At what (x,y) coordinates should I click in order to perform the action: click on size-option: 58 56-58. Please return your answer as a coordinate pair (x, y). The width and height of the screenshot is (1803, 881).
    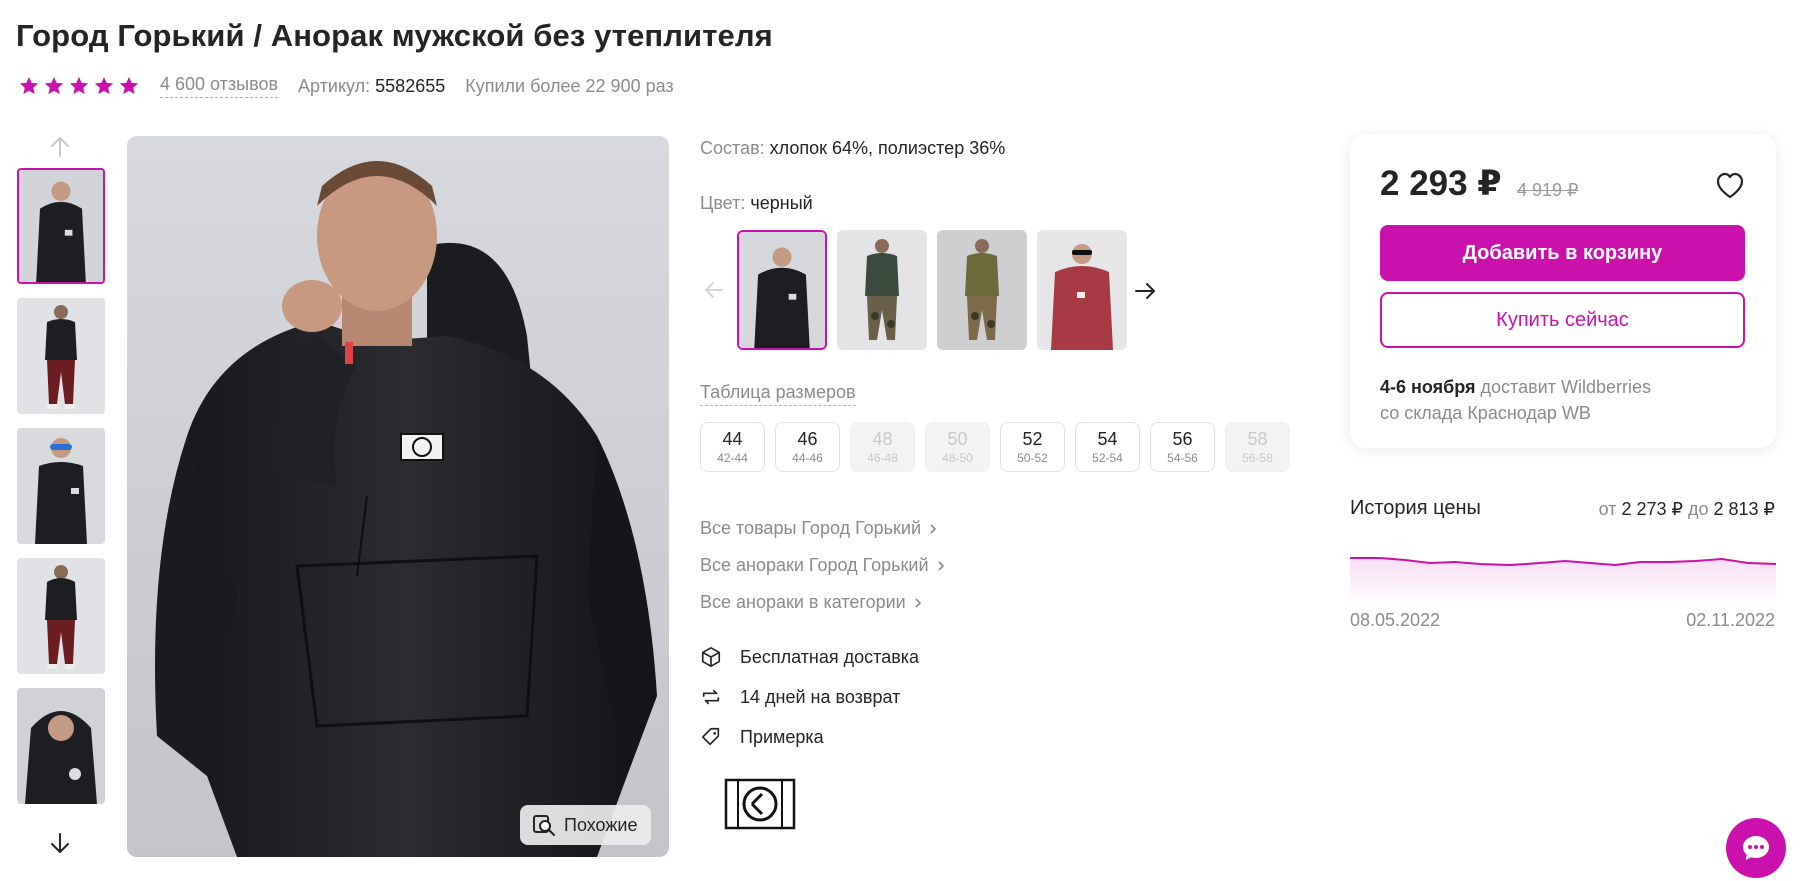
    Looking at the image, I should click on (1257, 447).